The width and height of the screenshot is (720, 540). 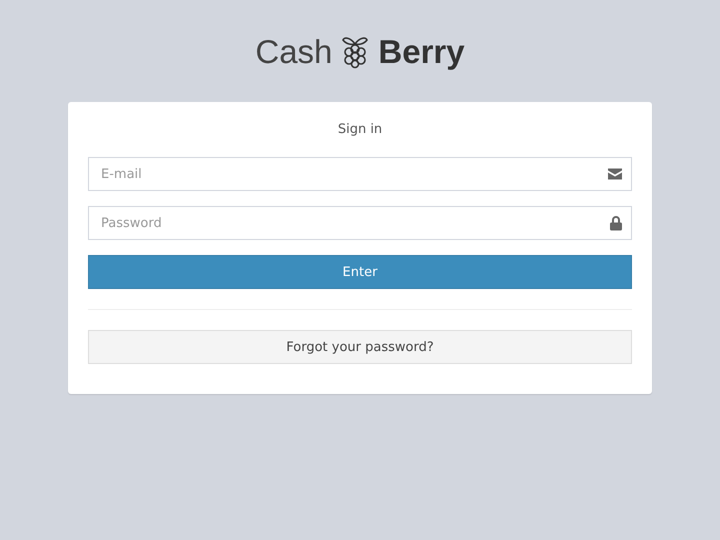 I want to click on envelope-icon, so click(x=615, y=174).